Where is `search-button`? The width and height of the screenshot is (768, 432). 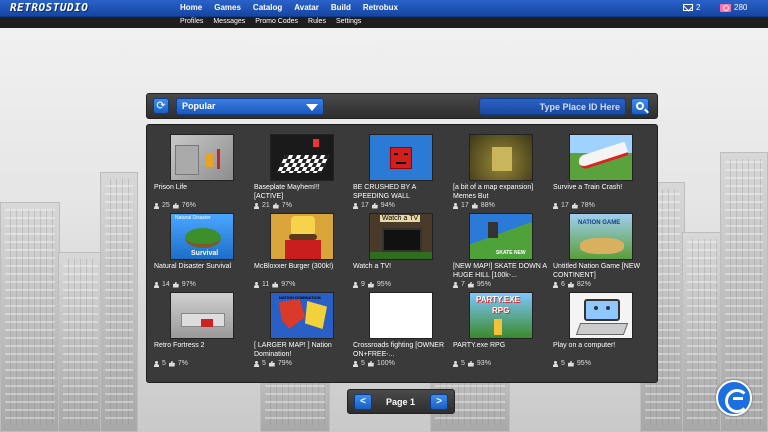 search-button is located at coordinates (640, 106).